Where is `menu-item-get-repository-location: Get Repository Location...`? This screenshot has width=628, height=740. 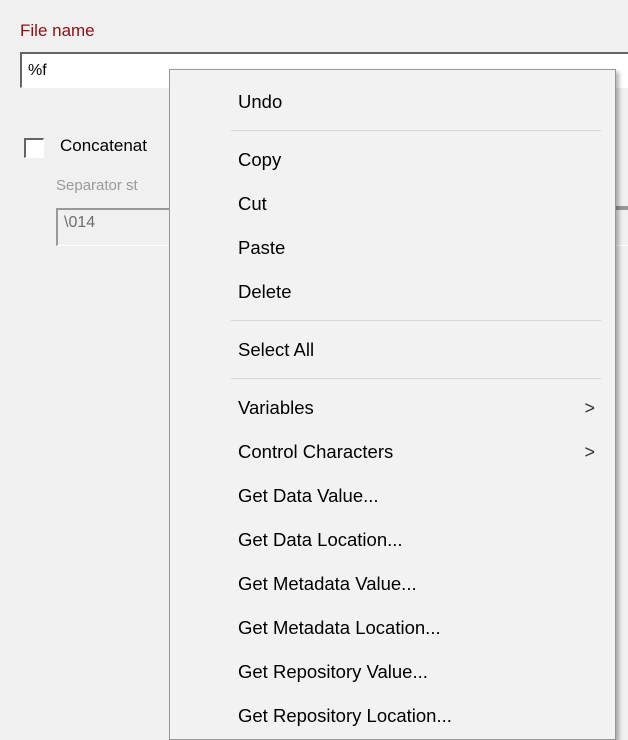 menu-item-get-repository-location: Get Repository Location... is located at coordinates (392, 716).